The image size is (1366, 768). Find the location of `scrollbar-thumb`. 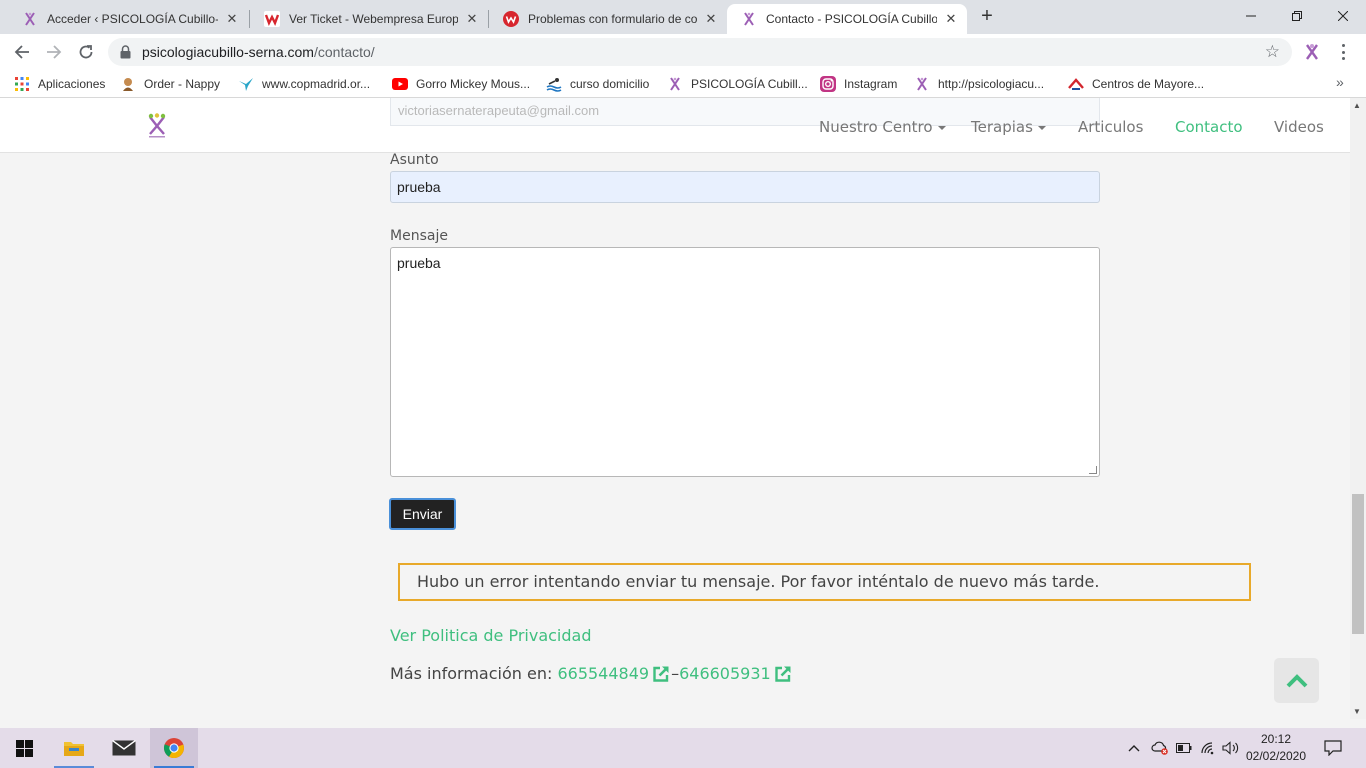

scrollbar-thumb is located at coordinates (1358, 564).